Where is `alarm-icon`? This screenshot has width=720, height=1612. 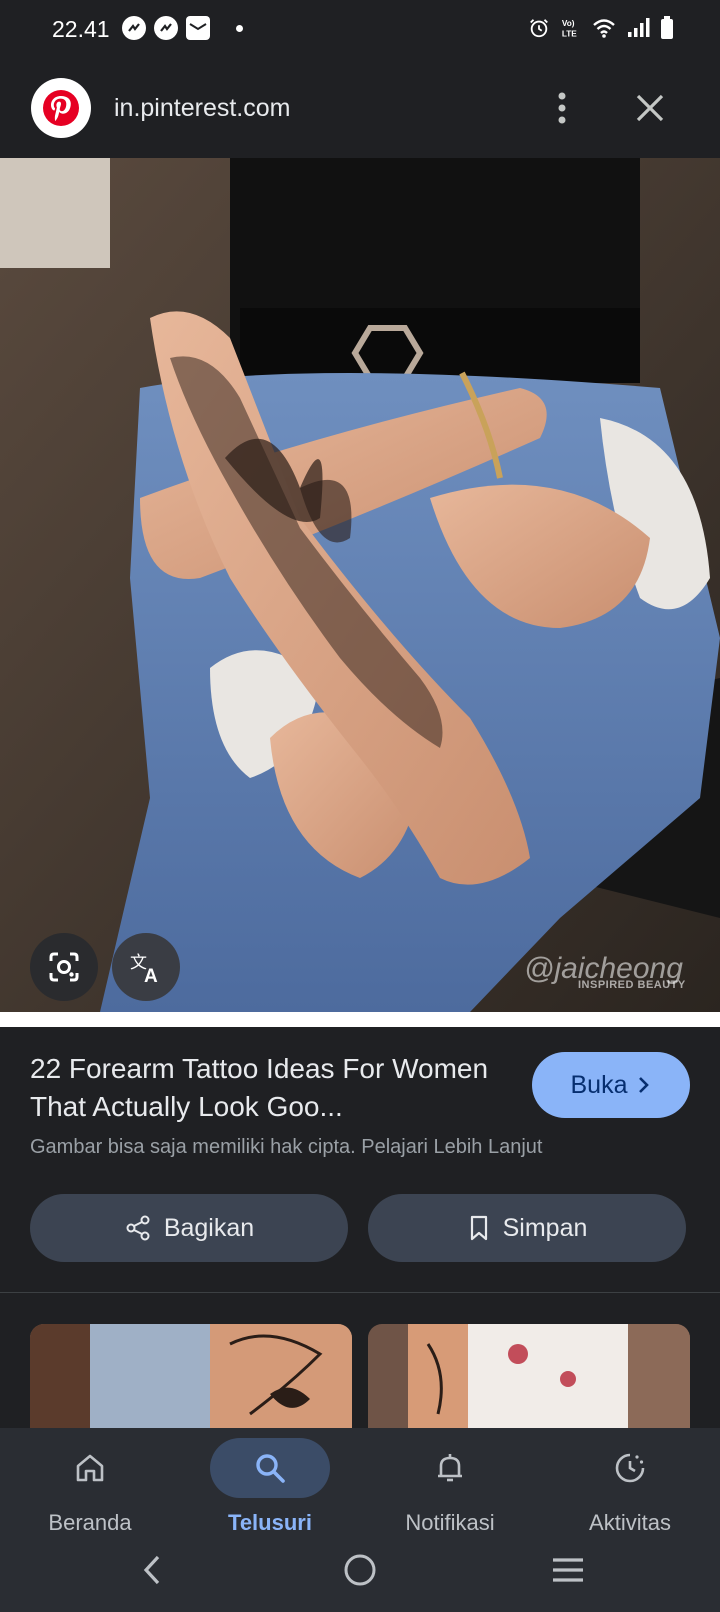
alarm-icon is located at coordinates (539, 28).